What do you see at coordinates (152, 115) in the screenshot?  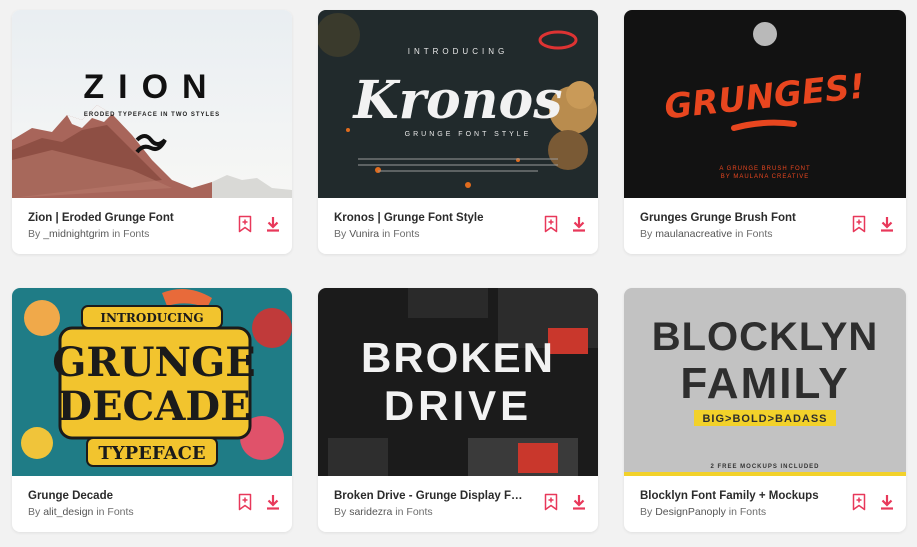 I see `zion-thumb-subtitle: ERODED TYPEFACE IN TWO STYLES` at bounding box center [152, 115].